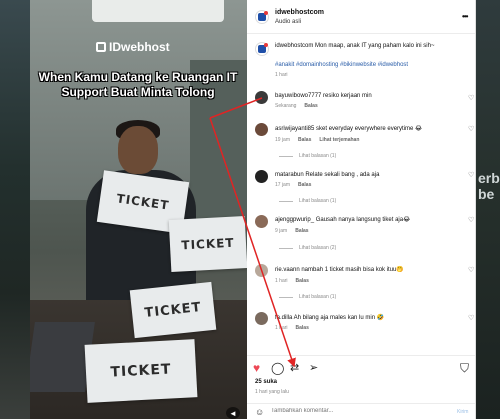 The height and width of the screenshot is (419, 500). What do you see at coordinates (207, 244) in the screenshot?
I see `ticket-card-right: TICKET` at bounding box center [207, 244].